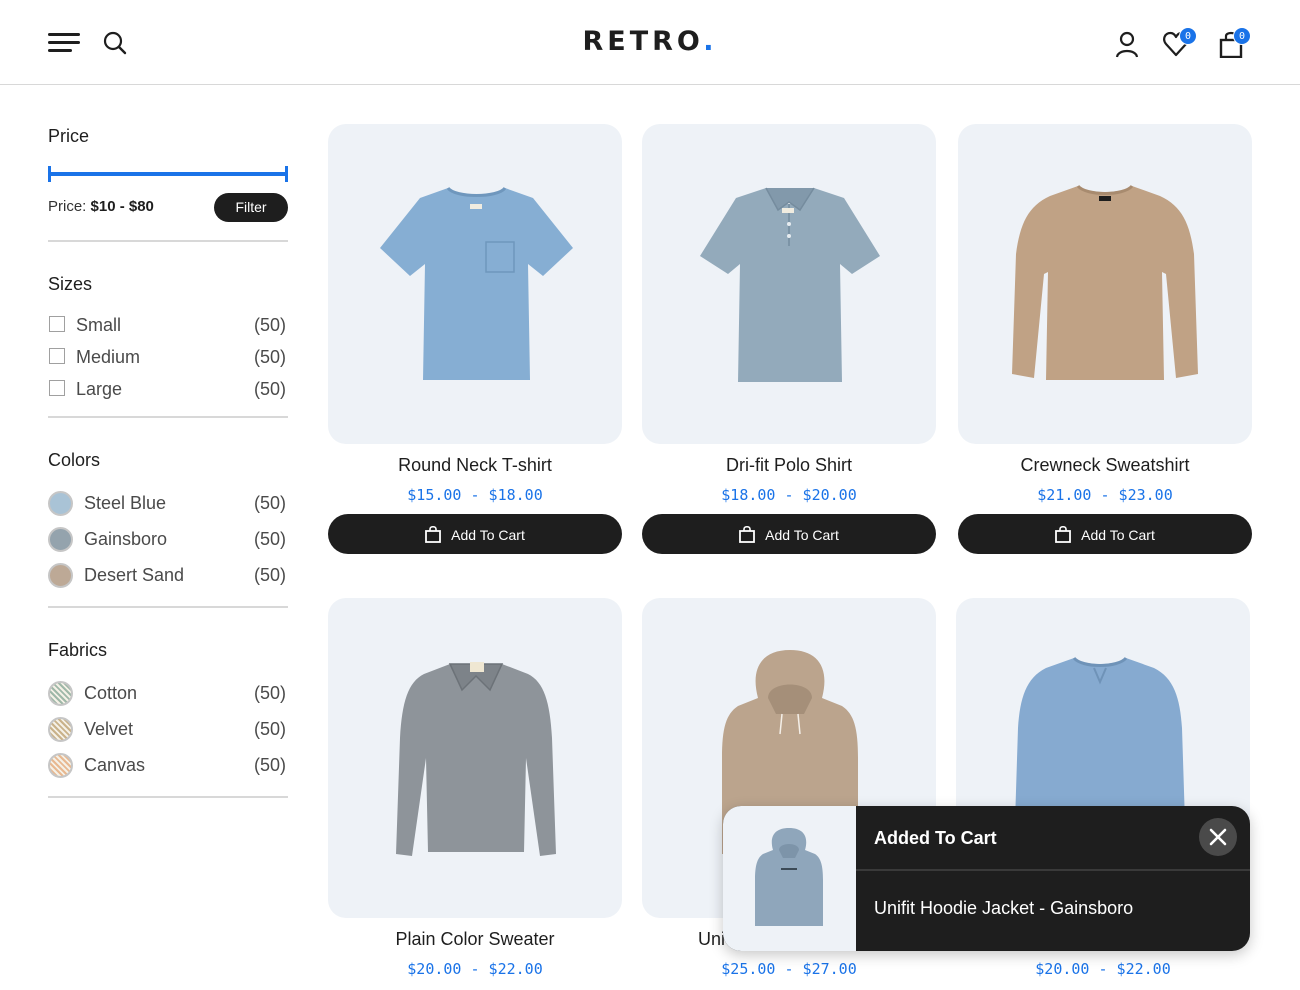 The width and height of the screenshot is (1300, 990). Describe the element at coordinates (1218, 837) in the screenshot. I see `close-icon` at that location.